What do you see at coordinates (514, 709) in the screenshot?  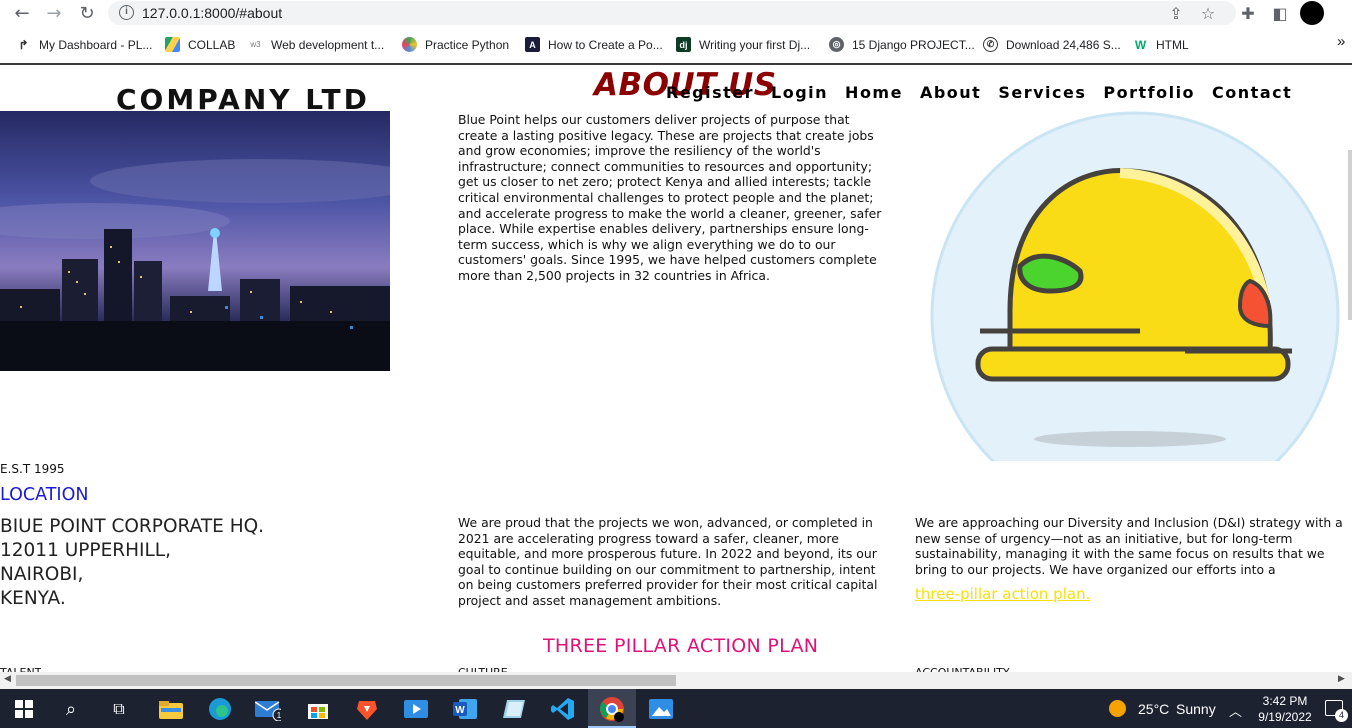 I see `notepad-icon` at bounding box center [514, 709].